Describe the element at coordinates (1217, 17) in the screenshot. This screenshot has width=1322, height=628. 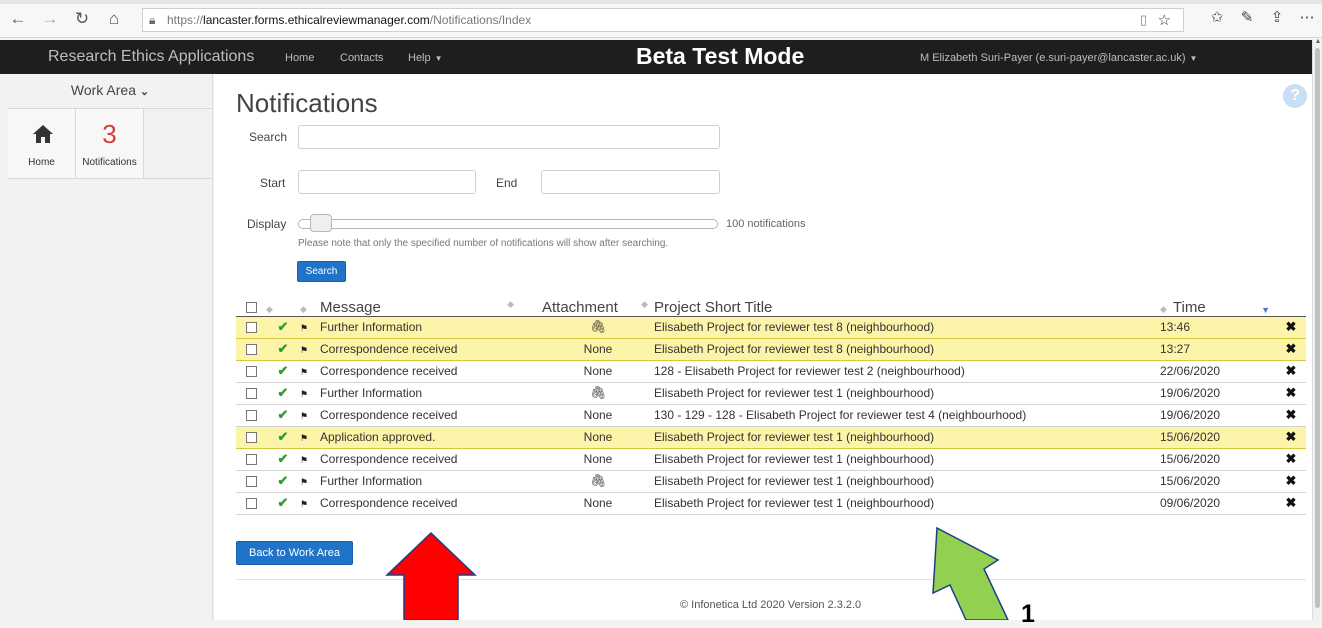
I see `favorites-list-icon: ✩` at that location.